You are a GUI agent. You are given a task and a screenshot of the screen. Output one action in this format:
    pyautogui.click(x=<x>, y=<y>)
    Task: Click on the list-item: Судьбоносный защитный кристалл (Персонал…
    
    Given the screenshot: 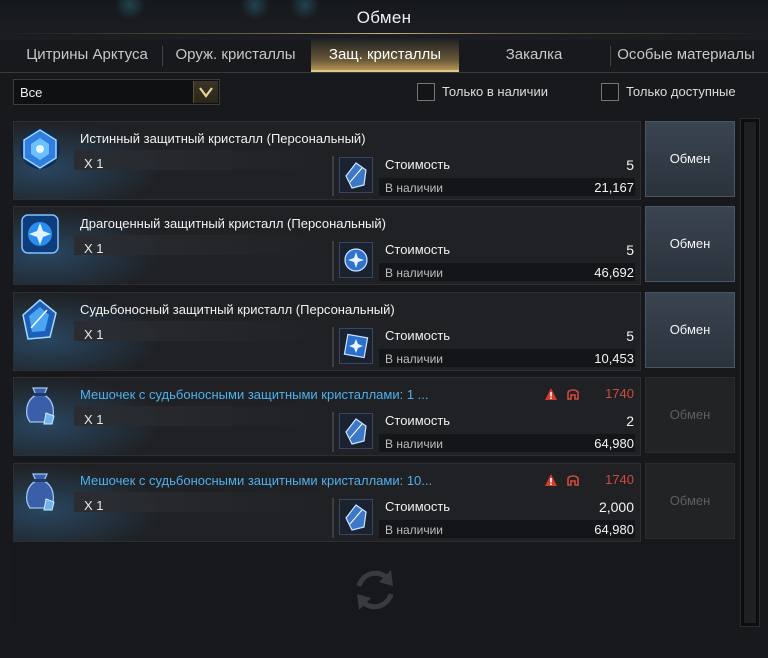 What is the action you would take?
    pyautogui.click(x=327, y=331)
    